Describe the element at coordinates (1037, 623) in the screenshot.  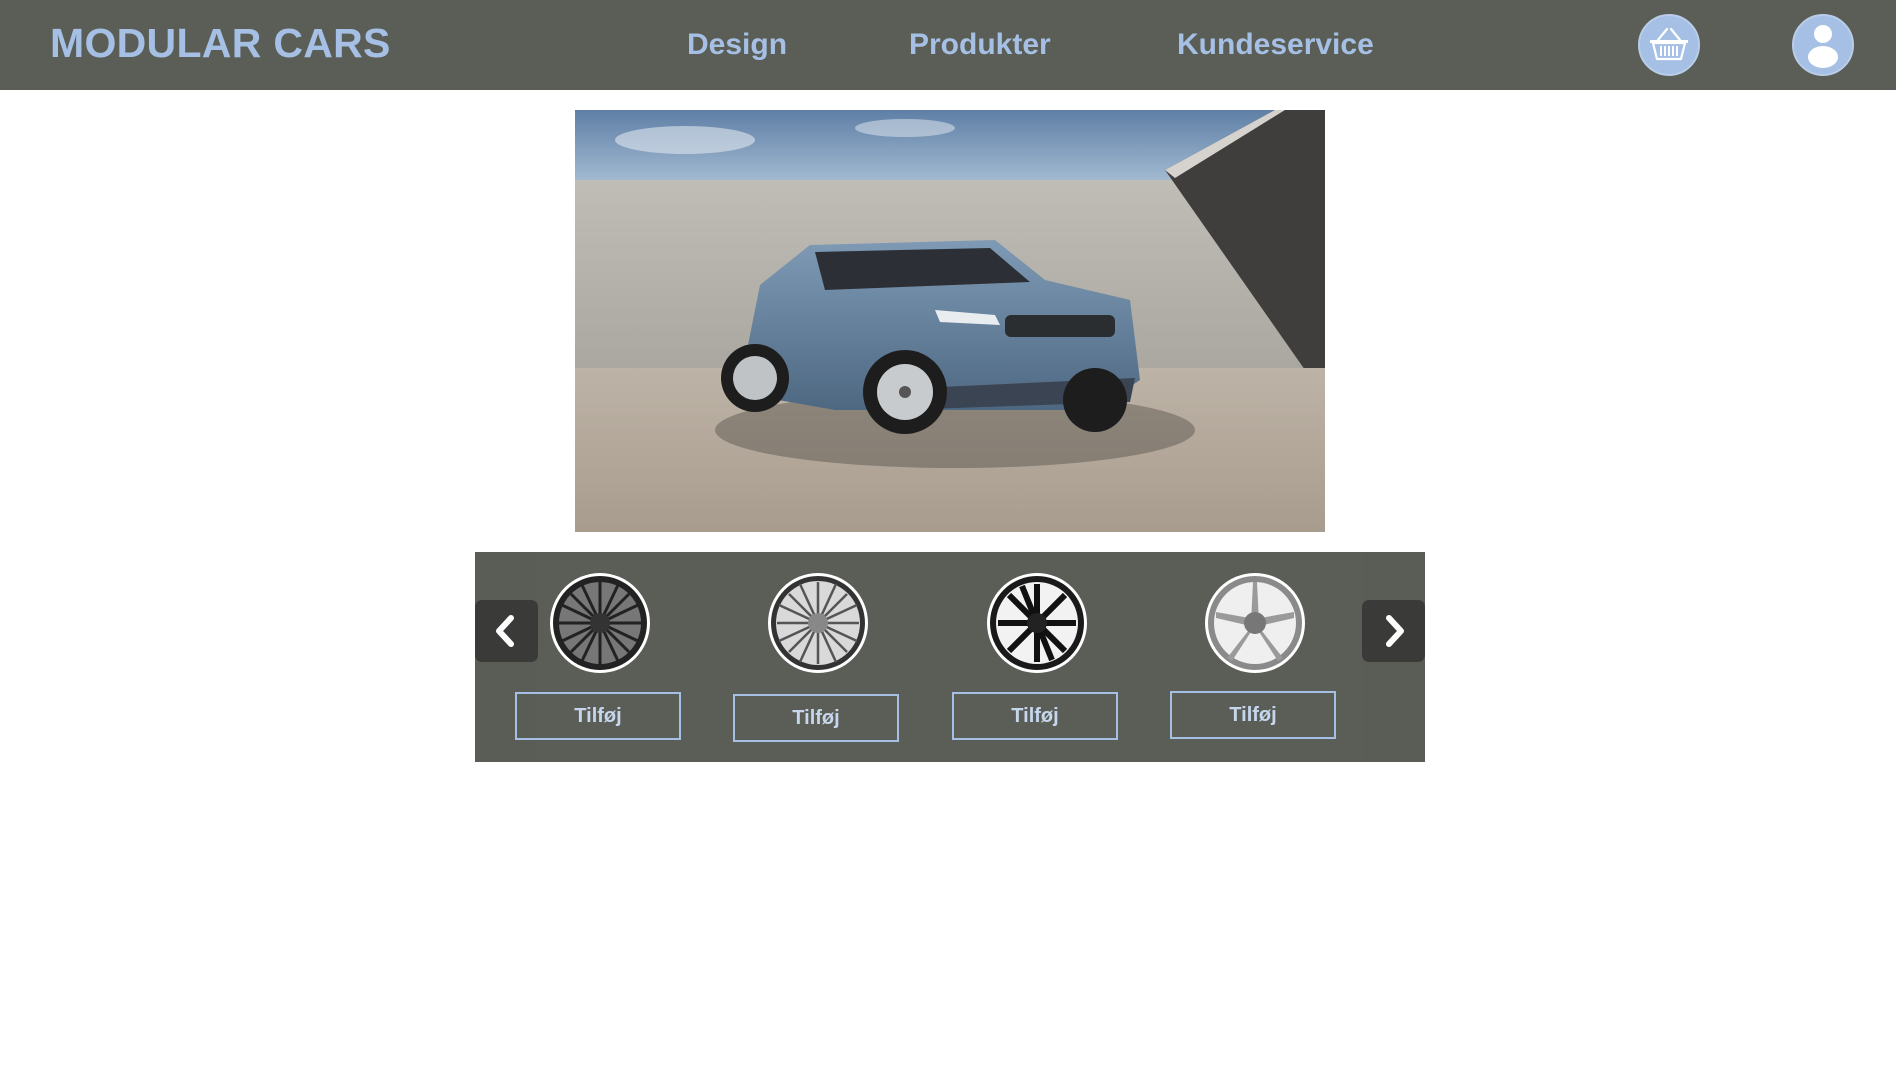
I see `wheel-spoke-black-icon` at that location.